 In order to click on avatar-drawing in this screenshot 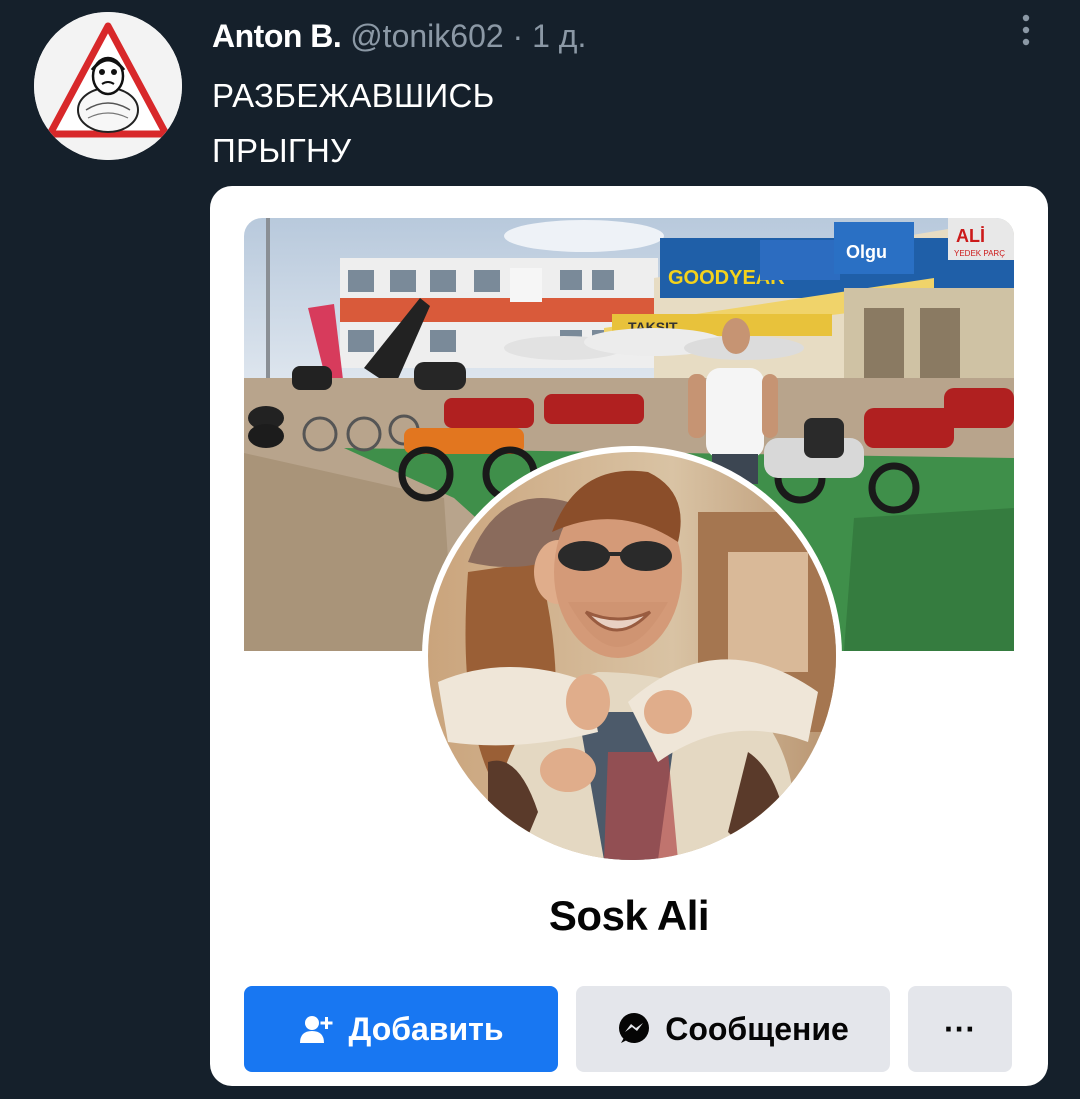, I will do `click(108, 86)`.